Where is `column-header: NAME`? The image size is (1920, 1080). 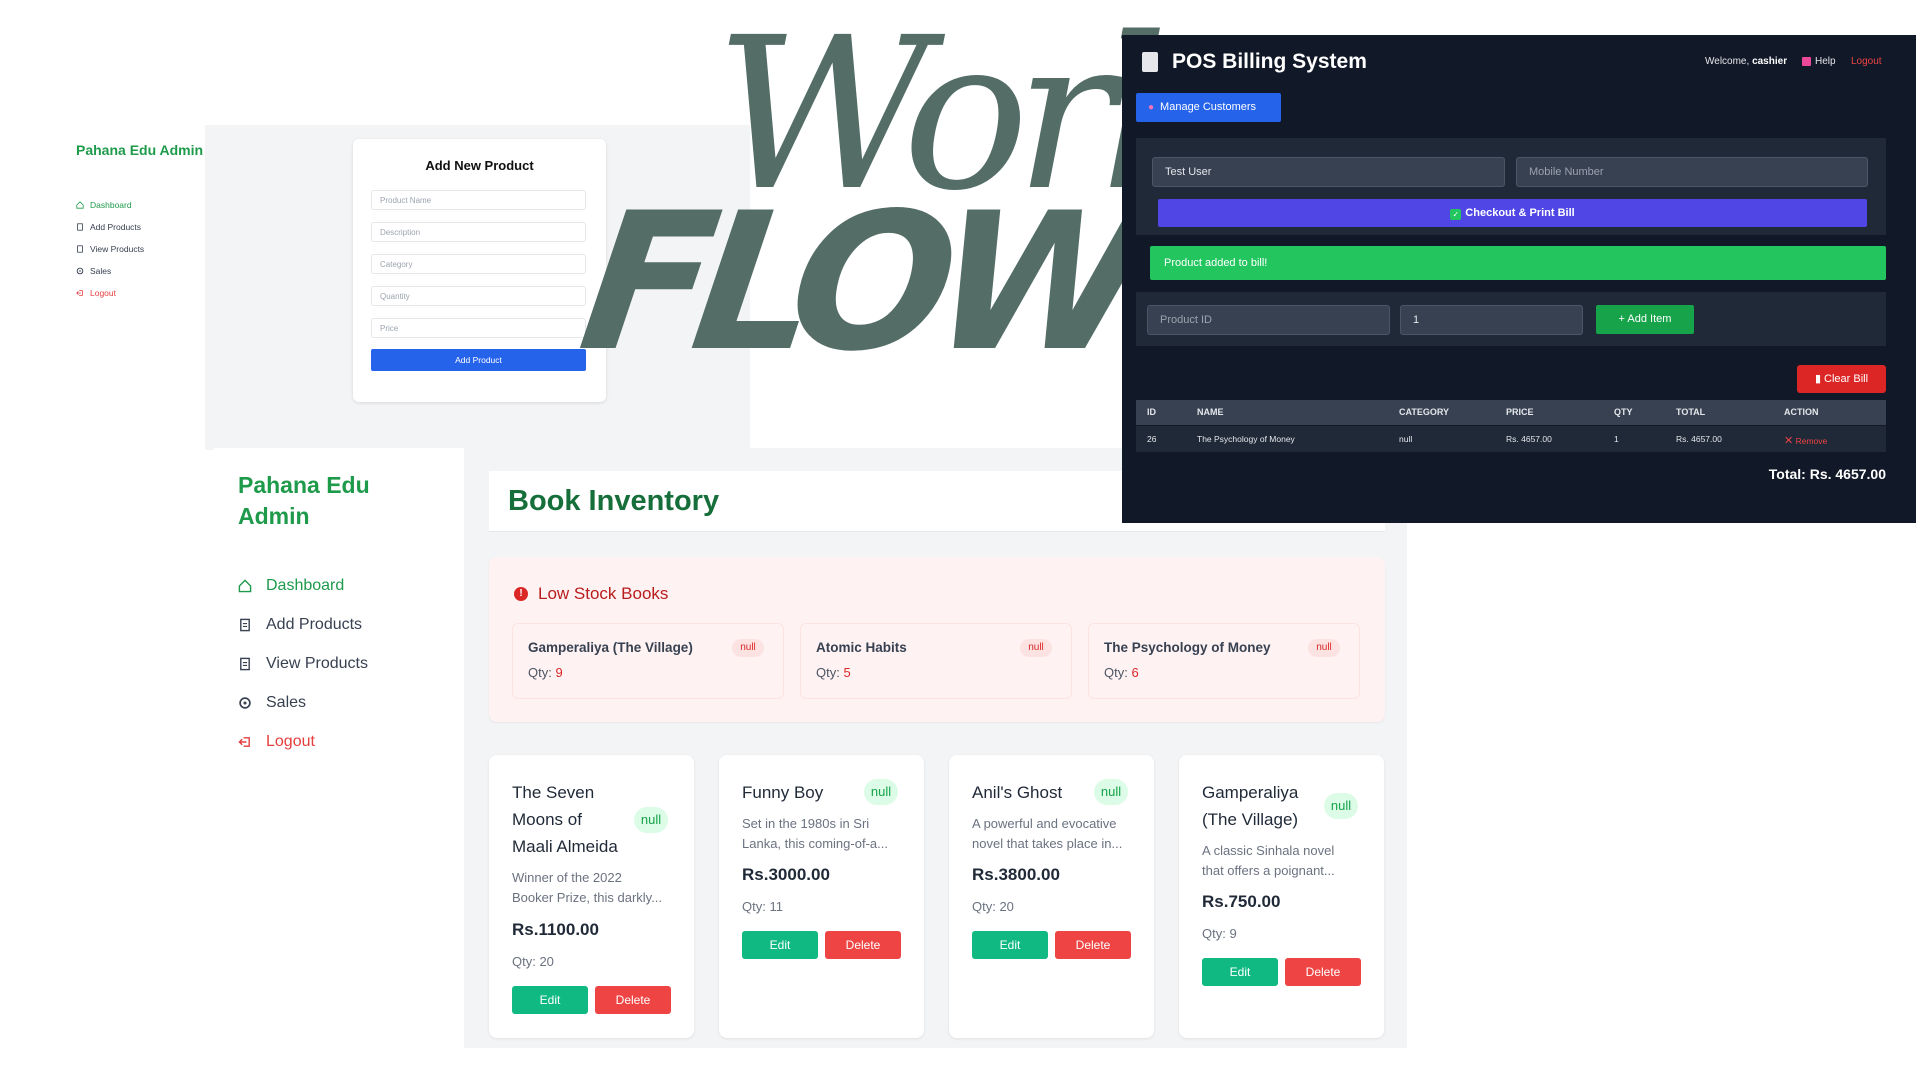 column-header: NAME is located at coordinates (1210, 412).